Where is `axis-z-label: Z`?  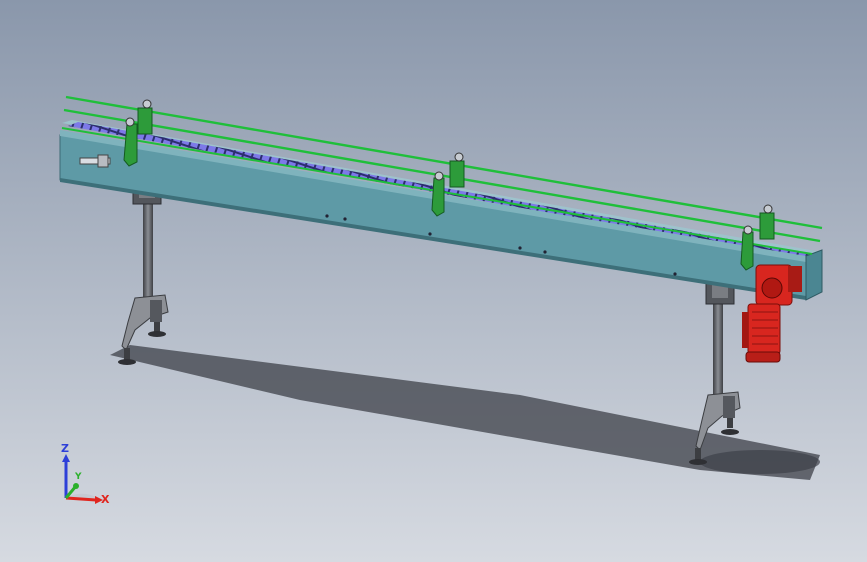
axis-z-label: Z is located at coordinates (65, 448).